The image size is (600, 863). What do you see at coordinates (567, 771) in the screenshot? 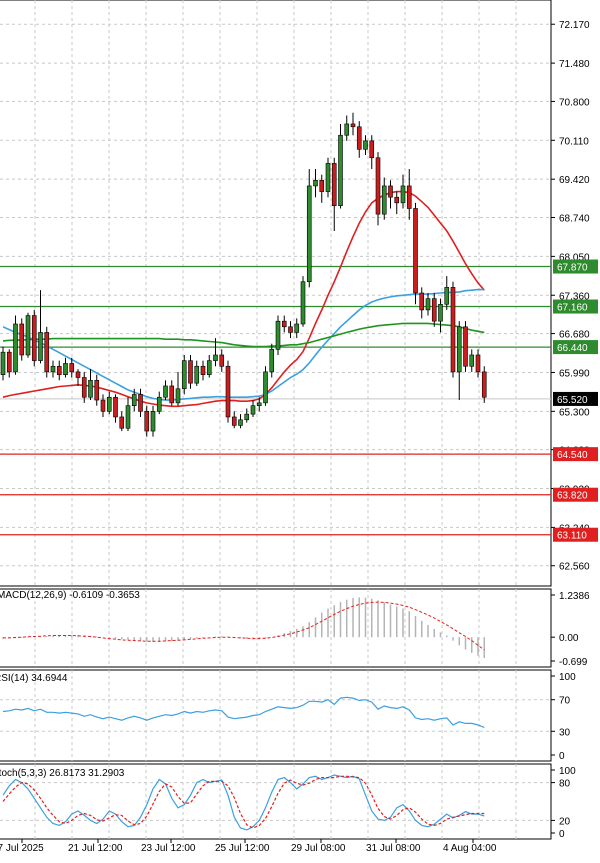
I see `stoch-tick-label: 100` at bounding box center [567, 771].